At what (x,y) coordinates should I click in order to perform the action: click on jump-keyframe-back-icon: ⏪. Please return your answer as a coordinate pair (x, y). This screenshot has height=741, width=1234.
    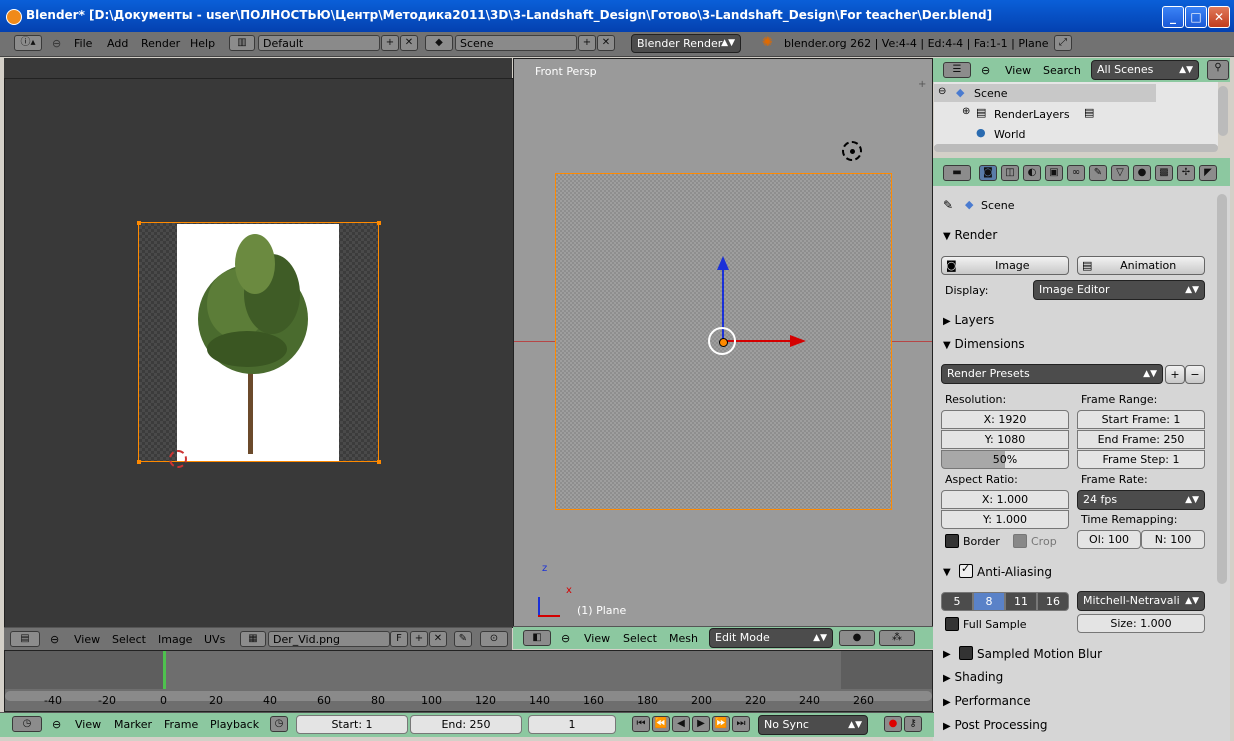
    Looking at the image, I should click on (661, 724).